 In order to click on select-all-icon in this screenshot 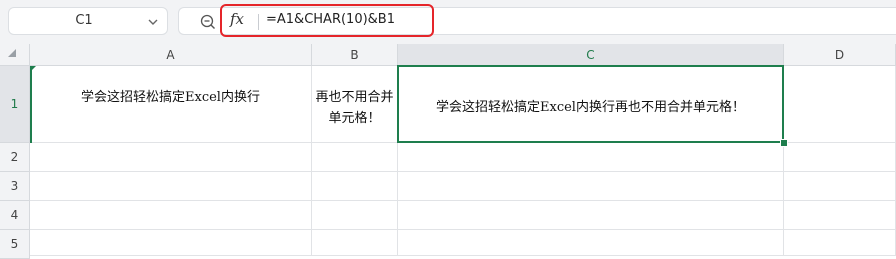, I will do `click(12, 53)`.